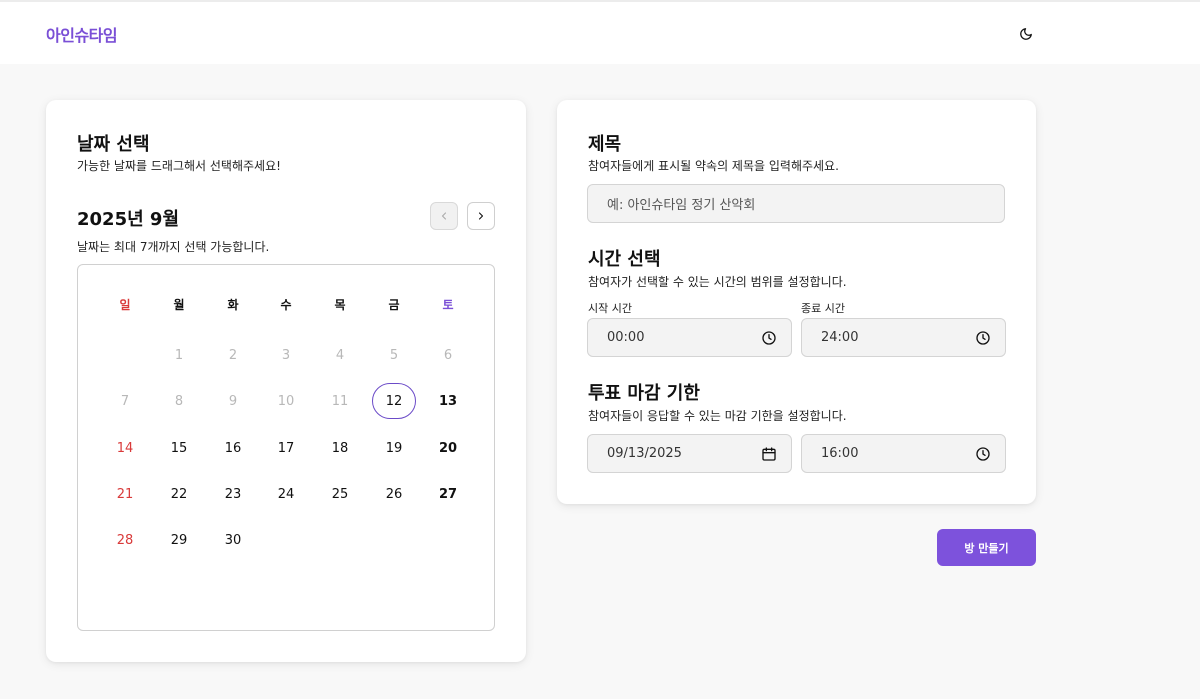 This screenshot has height=699, width=1200. I want to click on date-limit-note: 날짜는 최대 7개까지 선택 가능합니다., so click(173, 247).